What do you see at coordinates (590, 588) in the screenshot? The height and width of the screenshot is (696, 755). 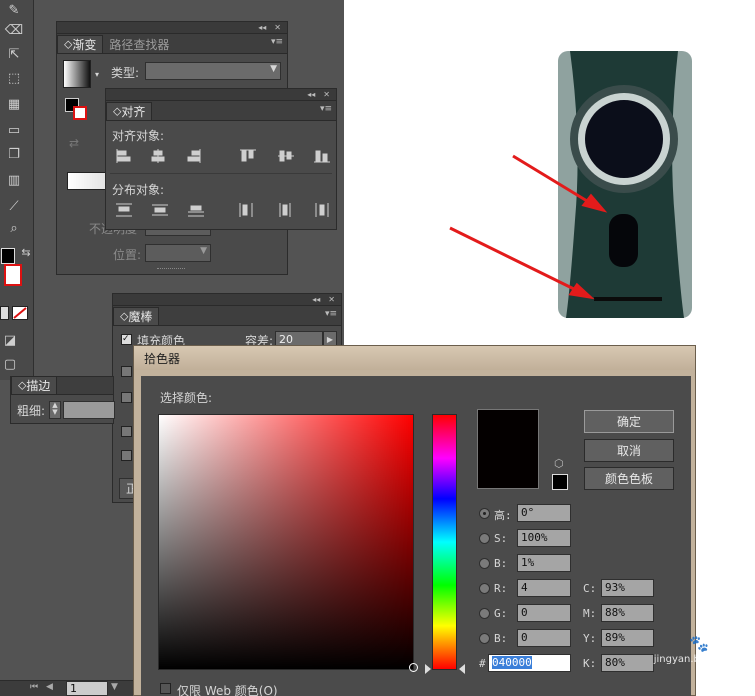 I see `cyan-label: C:` at bounding box center [590, 588].